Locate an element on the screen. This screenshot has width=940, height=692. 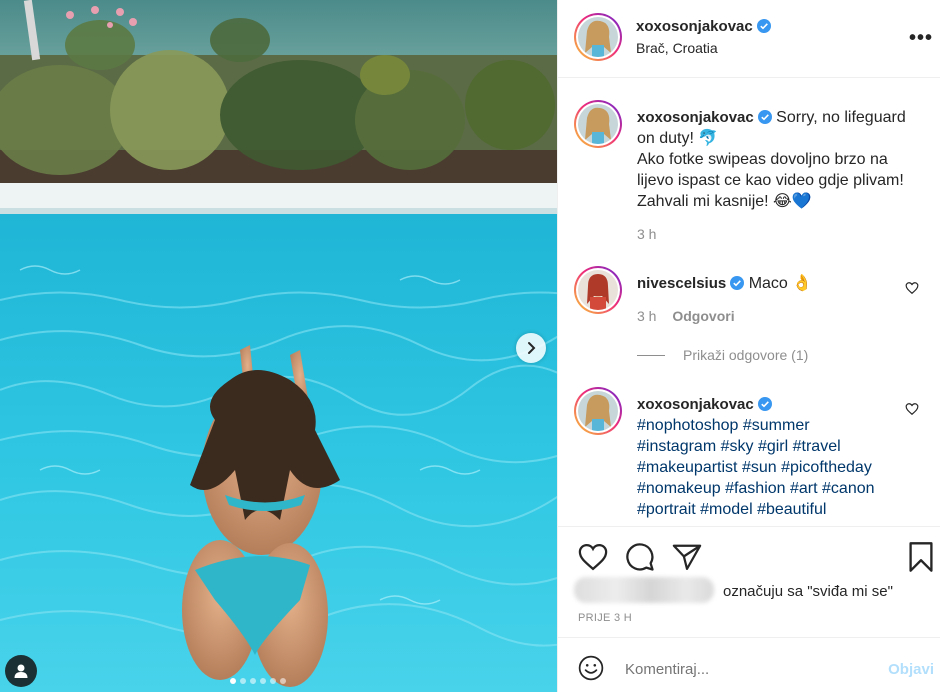
reply-button: Odgovori is located at coordinates (703, 316).